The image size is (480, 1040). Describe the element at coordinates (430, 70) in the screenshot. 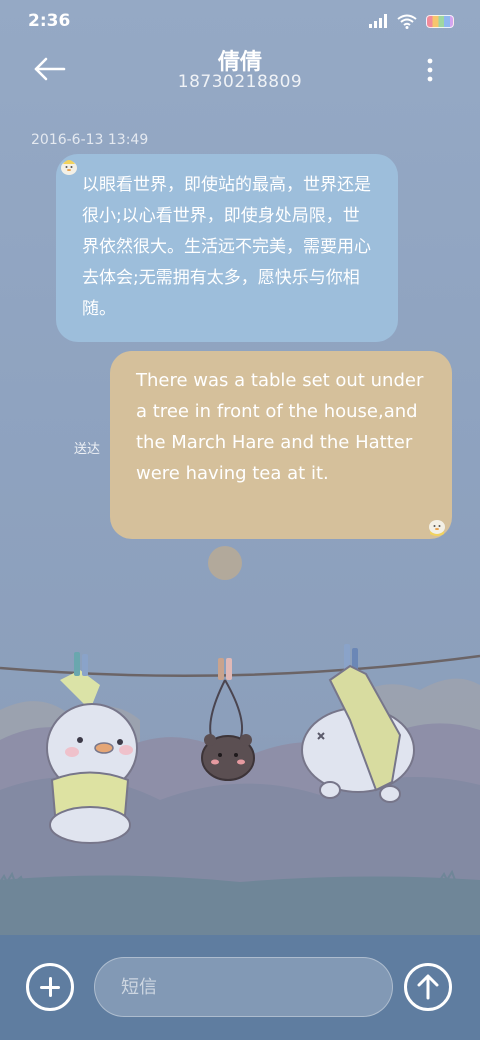

I see `more-options-icon` at that location.